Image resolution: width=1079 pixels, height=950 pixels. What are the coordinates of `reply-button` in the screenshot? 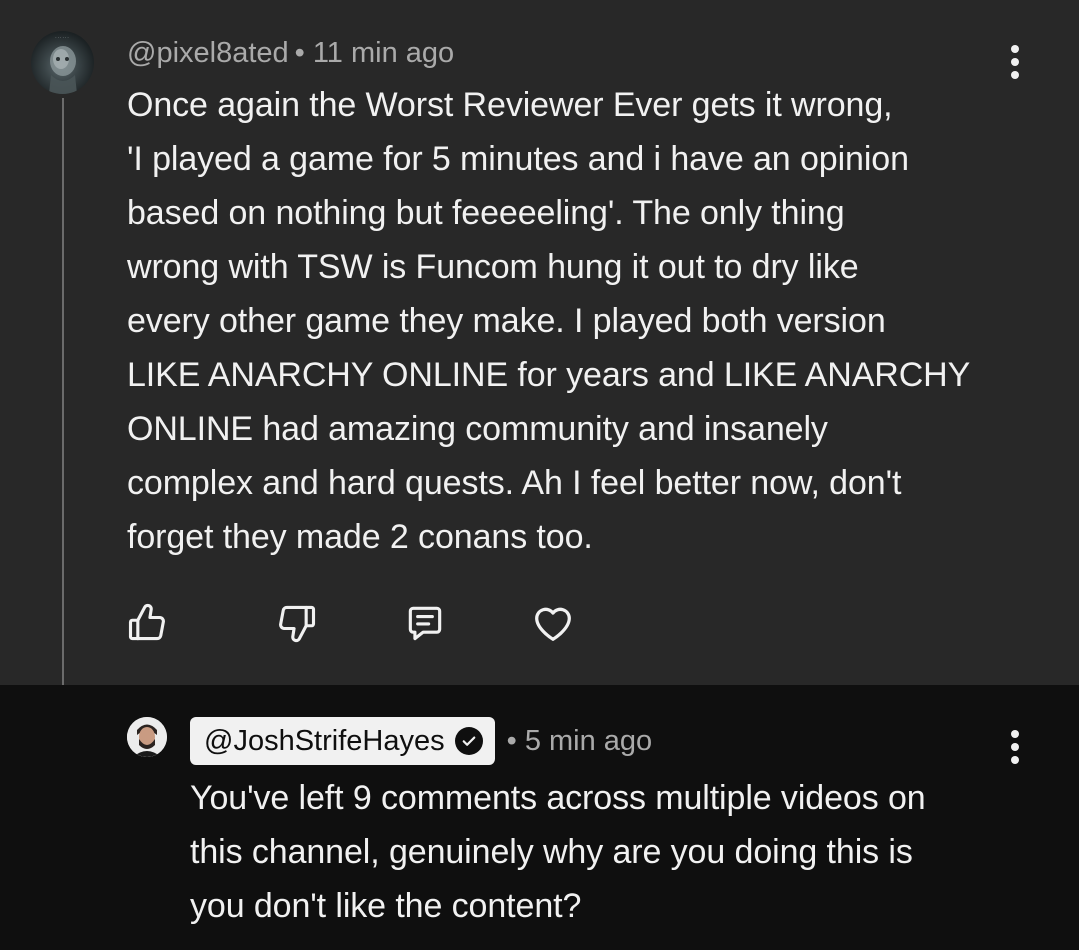 It's located at (425, 623).